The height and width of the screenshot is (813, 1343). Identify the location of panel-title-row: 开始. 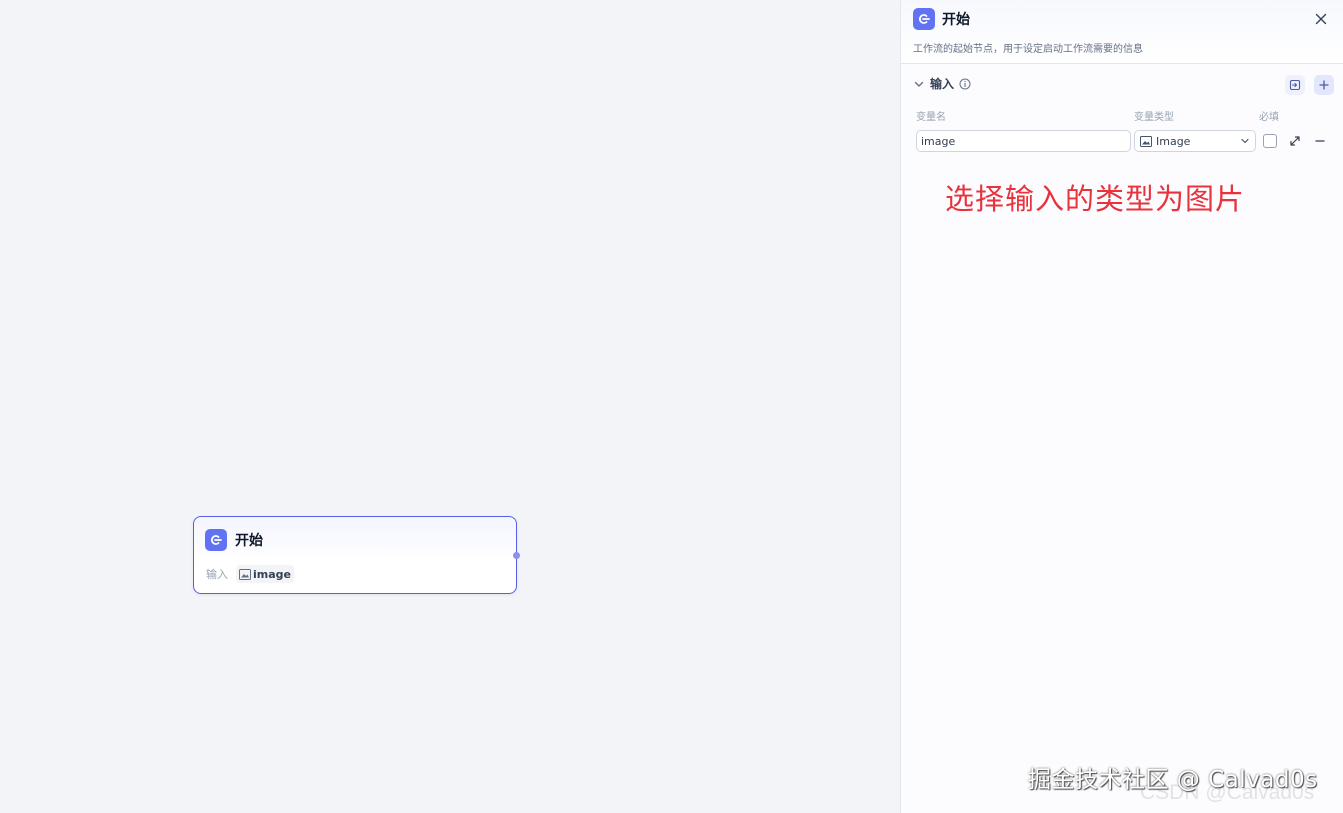
(941, 19).